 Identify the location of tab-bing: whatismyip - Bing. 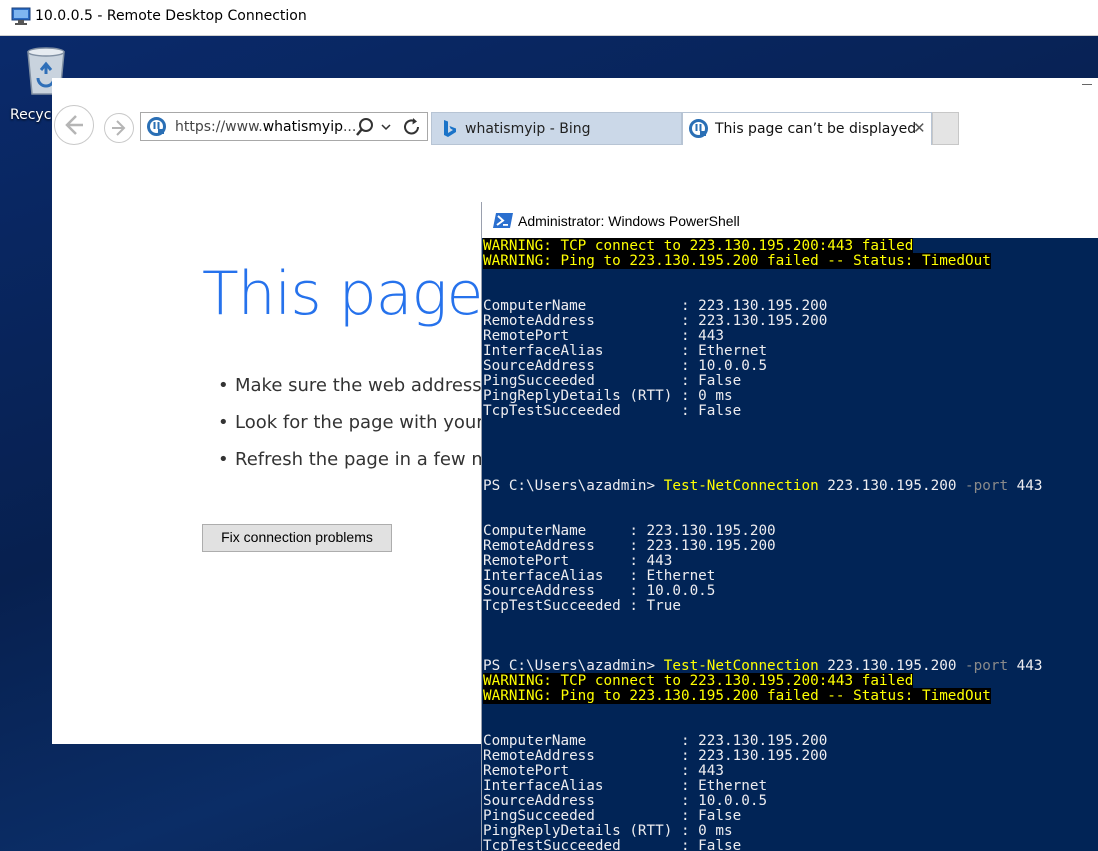
(556, 128).